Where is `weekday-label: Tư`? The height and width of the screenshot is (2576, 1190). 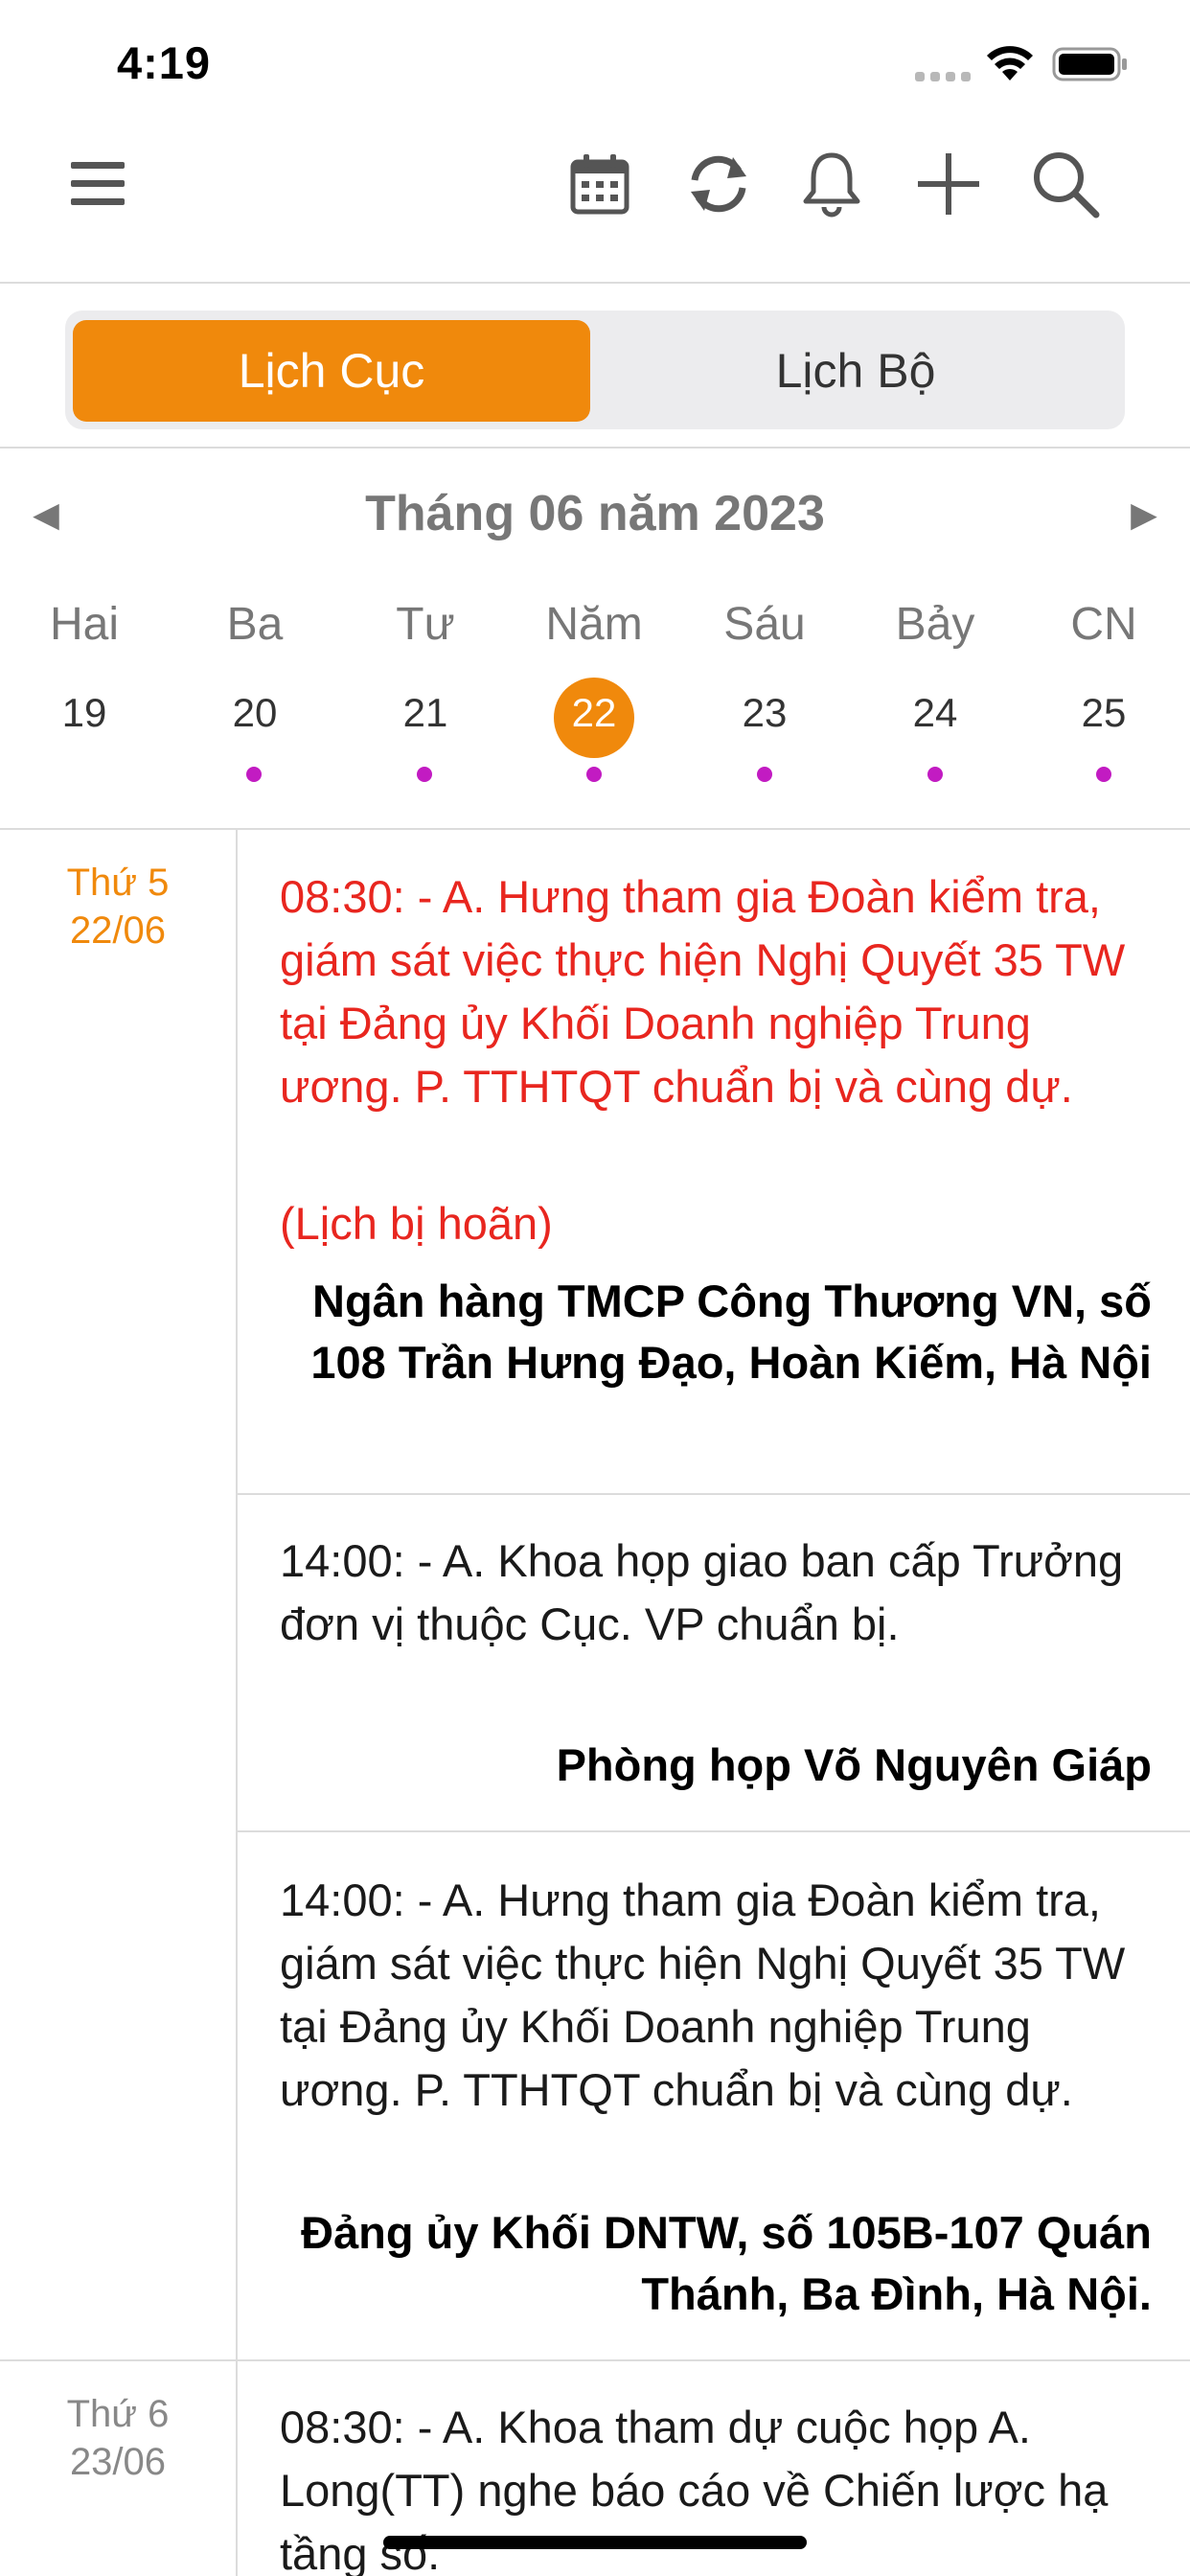 weekday-label: Tư is located at coordinates (426, 624).